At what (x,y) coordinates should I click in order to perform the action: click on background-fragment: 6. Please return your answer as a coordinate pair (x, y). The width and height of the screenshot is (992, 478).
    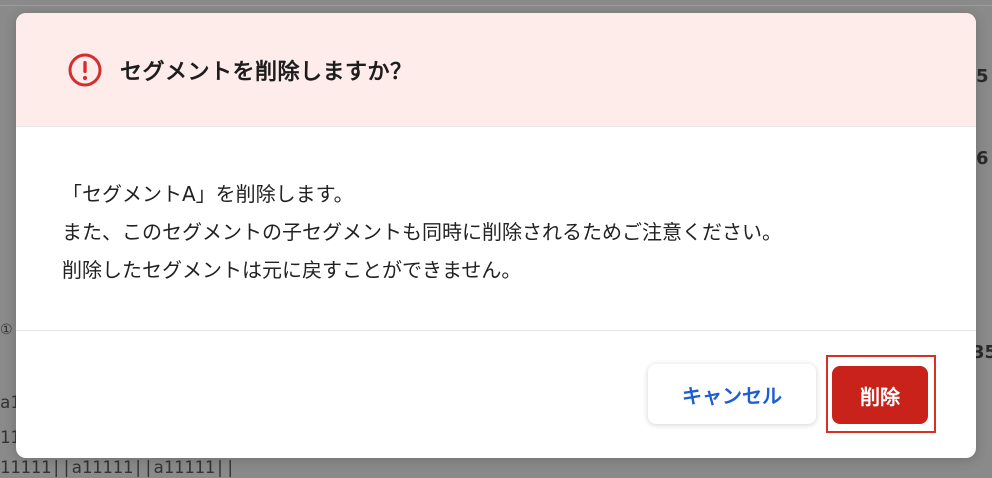
    Looking at the image, I should click on (982, 158).